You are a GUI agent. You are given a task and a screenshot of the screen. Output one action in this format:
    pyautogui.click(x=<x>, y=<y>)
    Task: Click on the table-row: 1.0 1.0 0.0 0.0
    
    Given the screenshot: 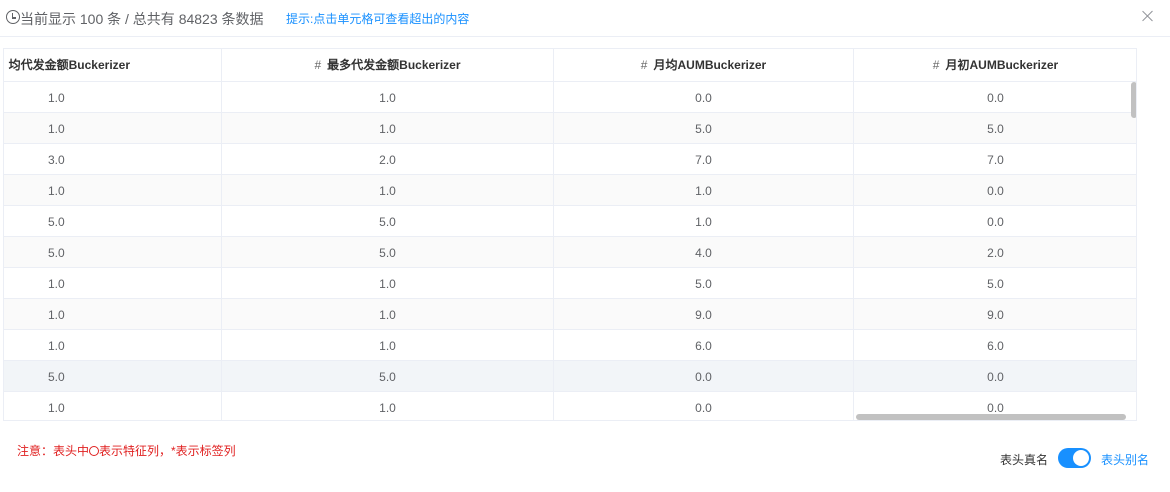 What is the action you would take?
    pyautogui.click(x=570, y=97)
    